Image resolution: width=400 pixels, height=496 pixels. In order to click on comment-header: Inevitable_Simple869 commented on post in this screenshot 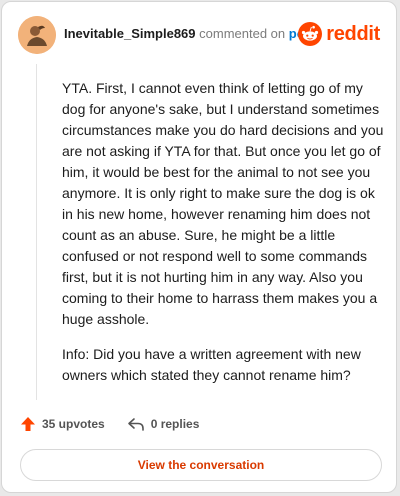, I will do `click(190, 33)`.